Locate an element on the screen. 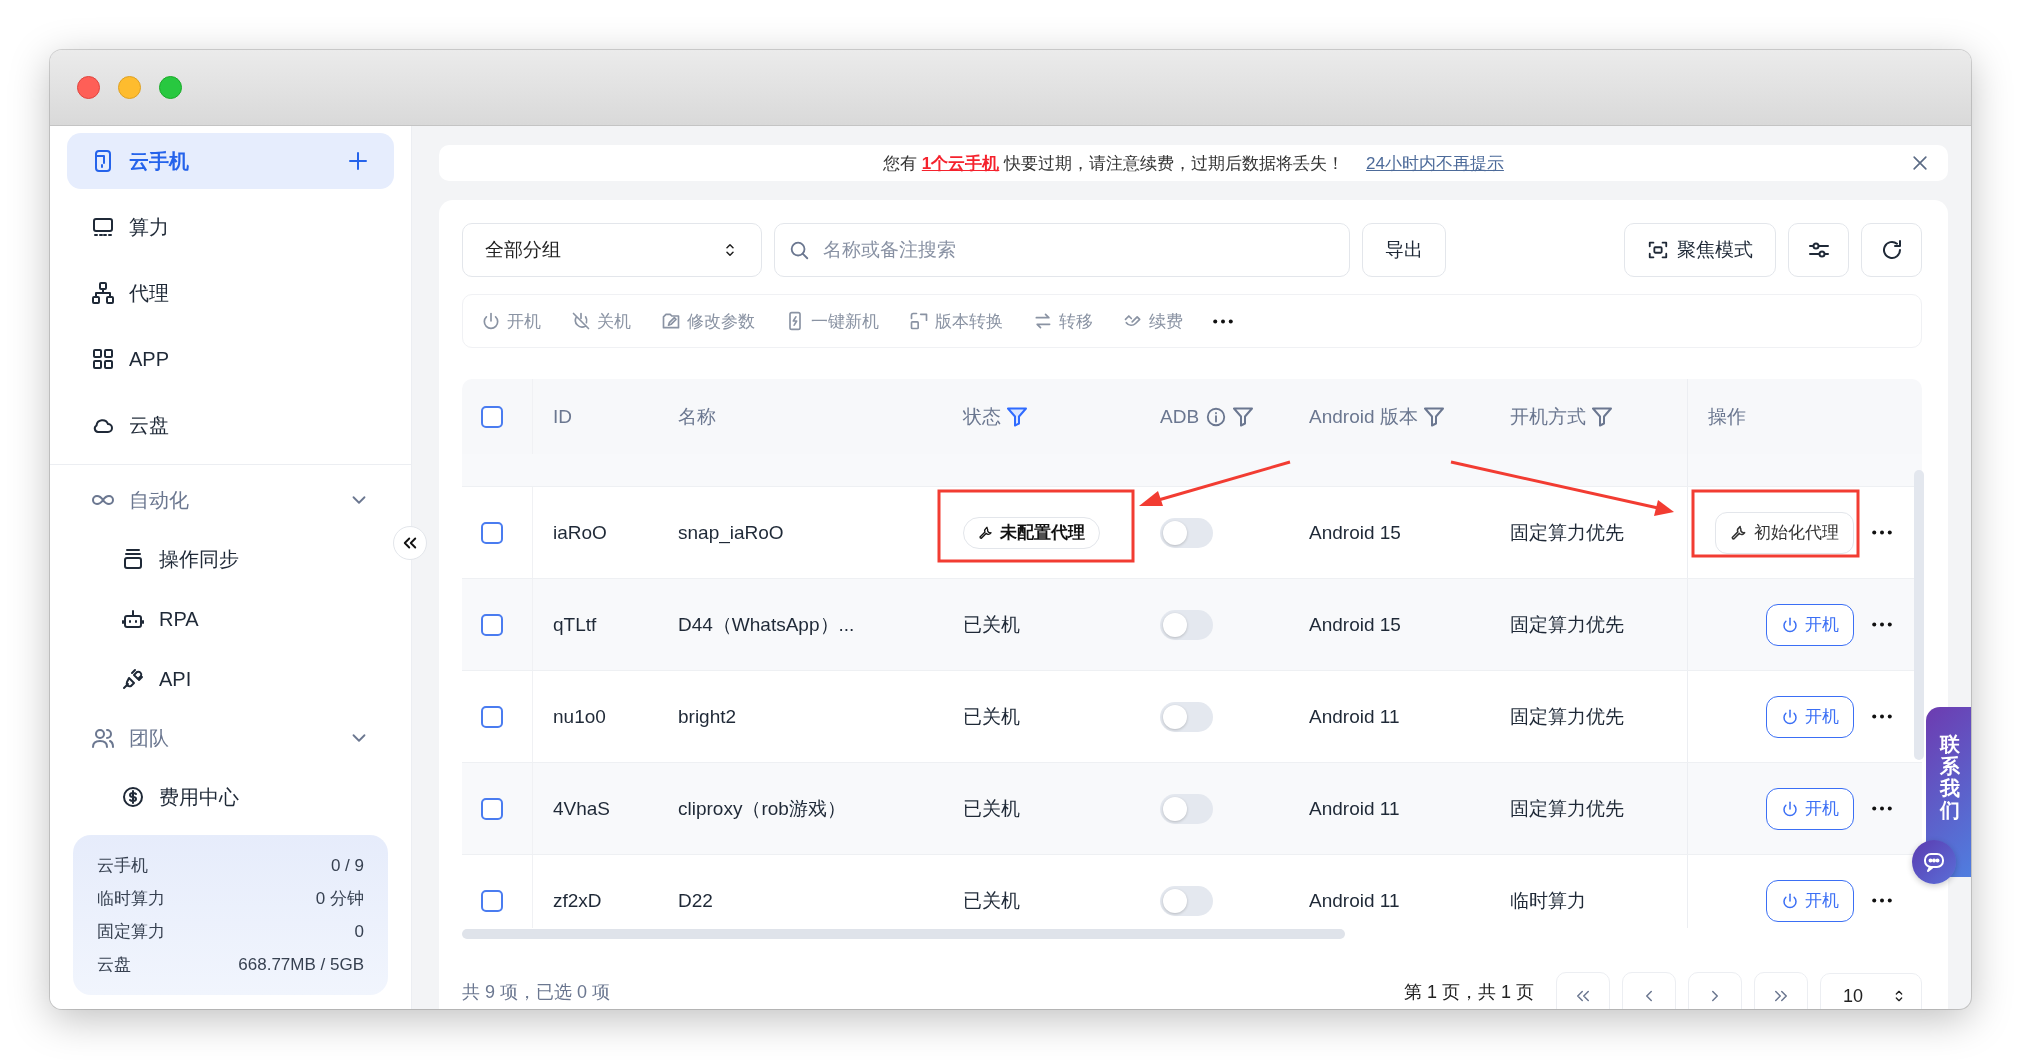  expiring-phone-link: 1个云手机 is located at coordinates (960, 163).